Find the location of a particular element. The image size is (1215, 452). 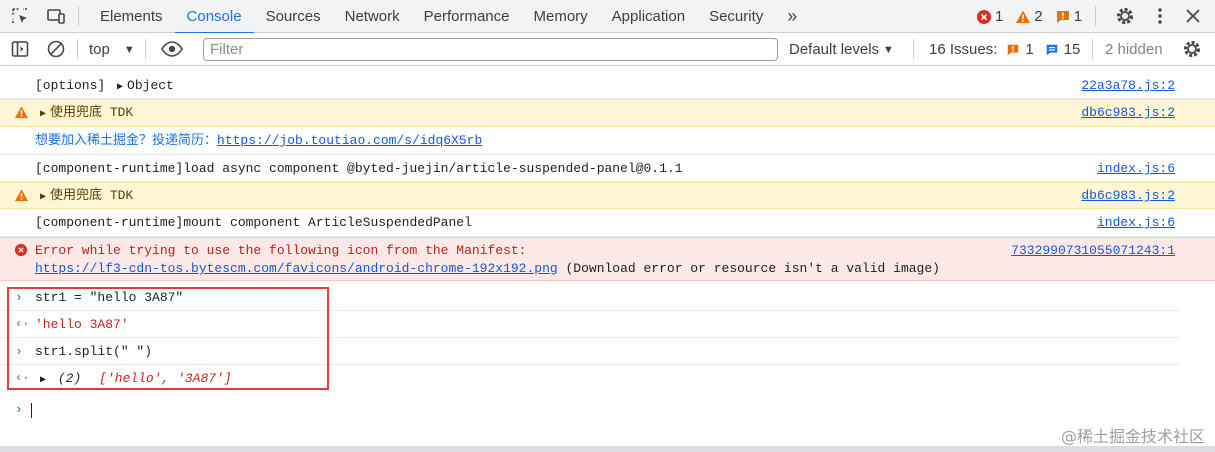

error-count: 1 is located at coordinates (999, 16).